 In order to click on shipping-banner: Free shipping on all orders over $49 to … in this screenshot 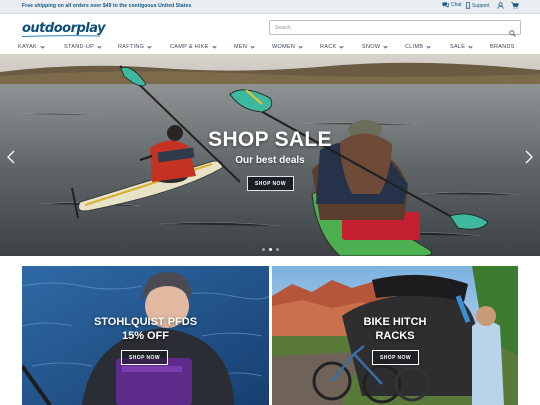, I will do `click(106, 6)`.